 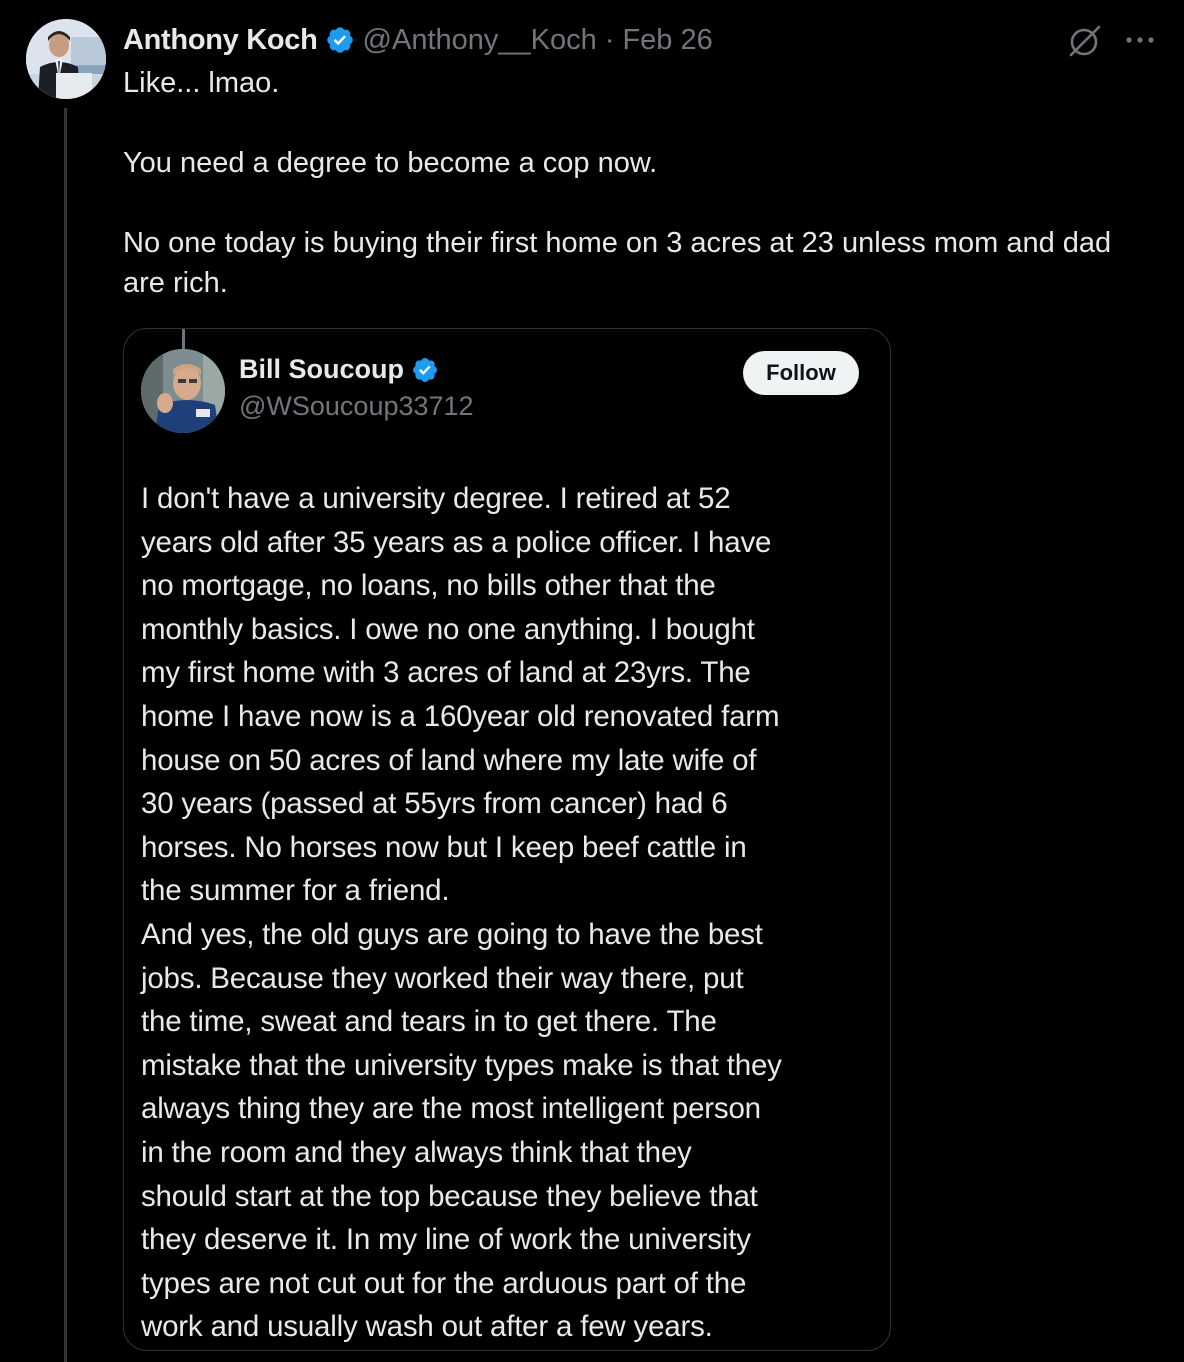 What do you see at coordinates (480, 40) in the screenshot?
I see `author-handle: @Anthony__Koch` at bounding box center [480, 40].